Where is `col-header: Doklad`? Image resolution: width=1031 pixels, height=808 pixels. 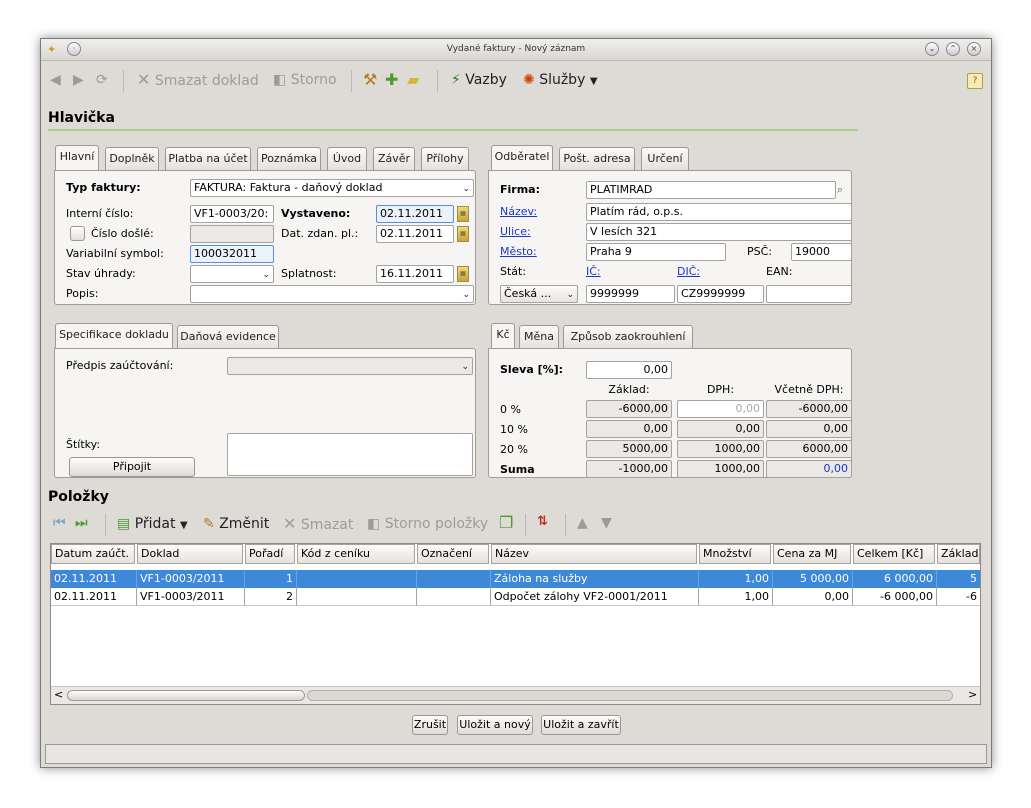 col-header: Doklad is located at coordinates (190, 554).